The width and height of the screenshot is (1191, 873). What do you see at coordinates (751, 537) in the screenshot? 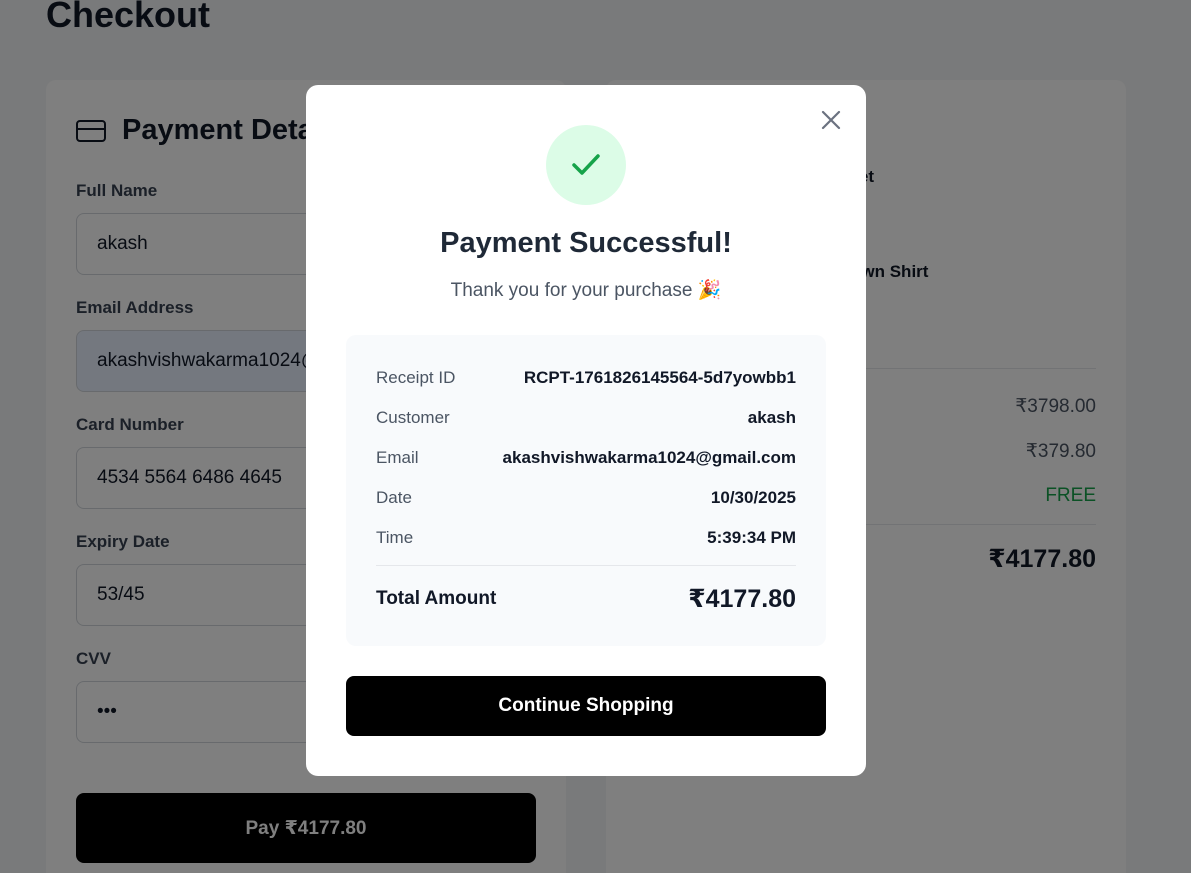
I see `time-value: 5:39:34 PM` at bounding box center [751, 537].